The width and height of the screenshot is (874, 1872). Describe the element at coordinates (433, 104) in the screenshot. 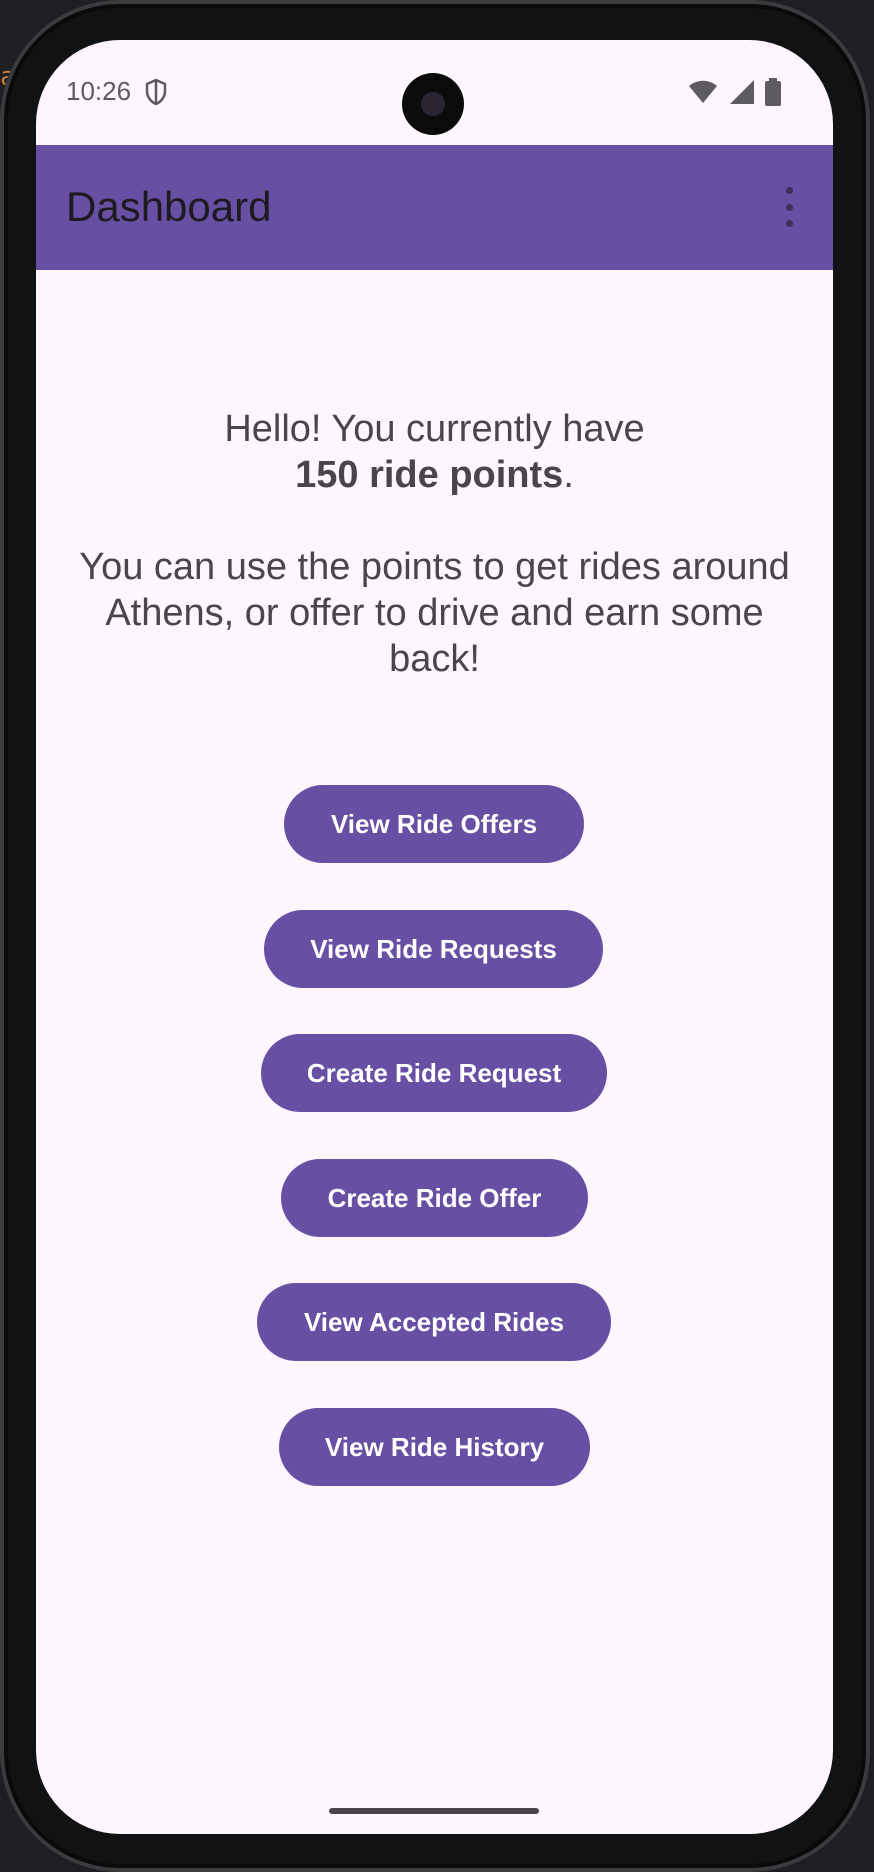

I see `front-camera` at that location.